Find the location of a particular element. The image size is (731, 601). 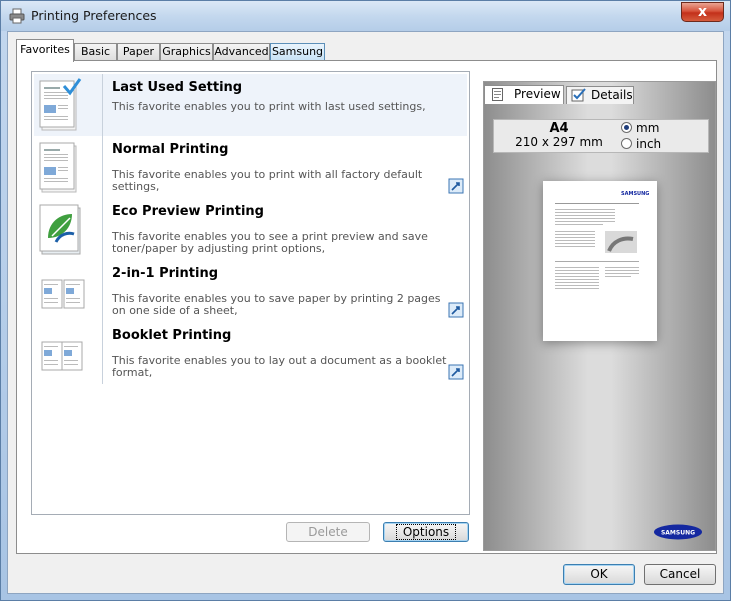

unit-inch-label: inch is located at coordinates (649, 144).